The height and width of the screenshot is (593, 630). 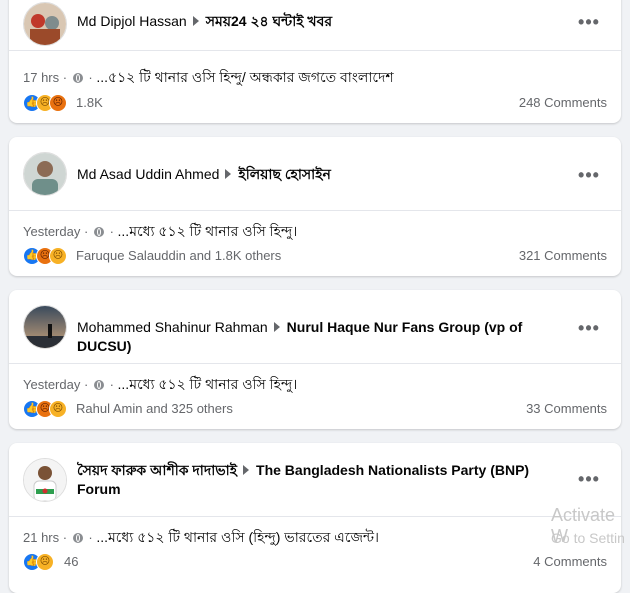 I want to click on post-header-names: Md Asad Uddin Ahmed ইলিয়াছ হোসাইন, so click(x=319, y=174).